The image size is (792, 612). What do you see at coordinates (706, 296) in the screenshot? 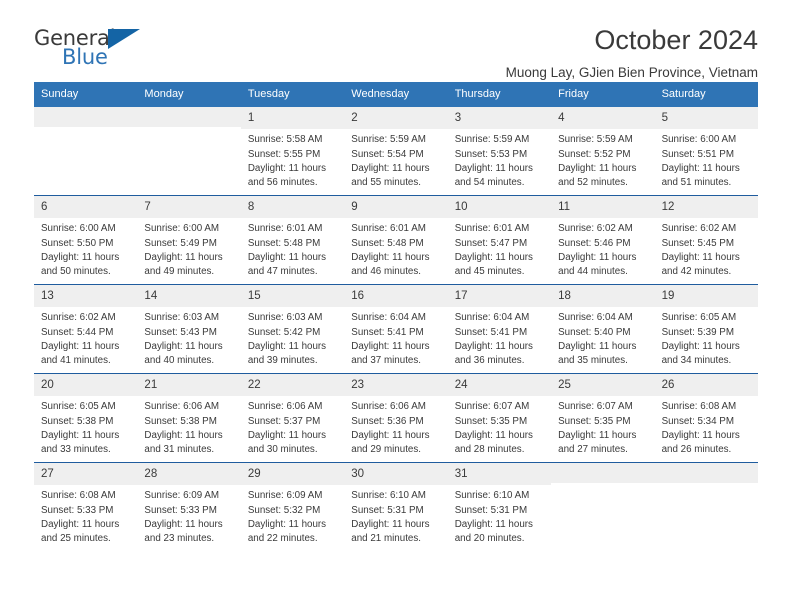
I see `day-number: 19` at bounding box center [706, 296].